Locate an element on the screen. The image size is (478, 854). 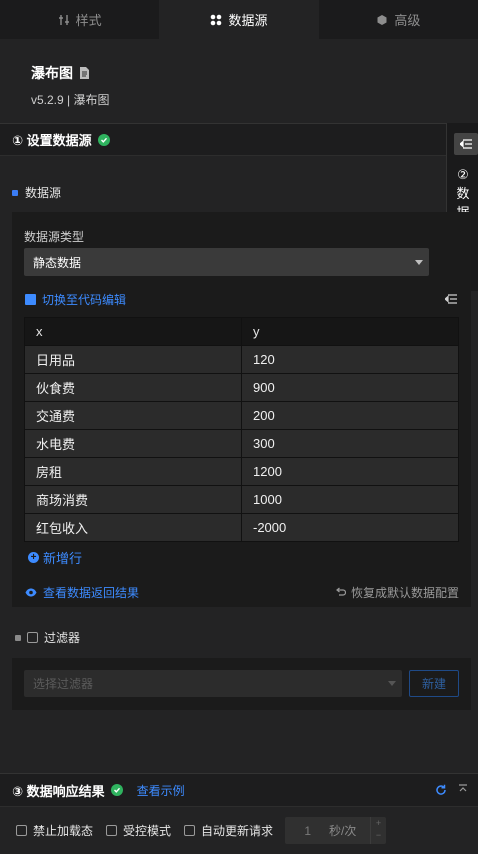
component-title: 瀑布图 is located at coordinates (52, 73).